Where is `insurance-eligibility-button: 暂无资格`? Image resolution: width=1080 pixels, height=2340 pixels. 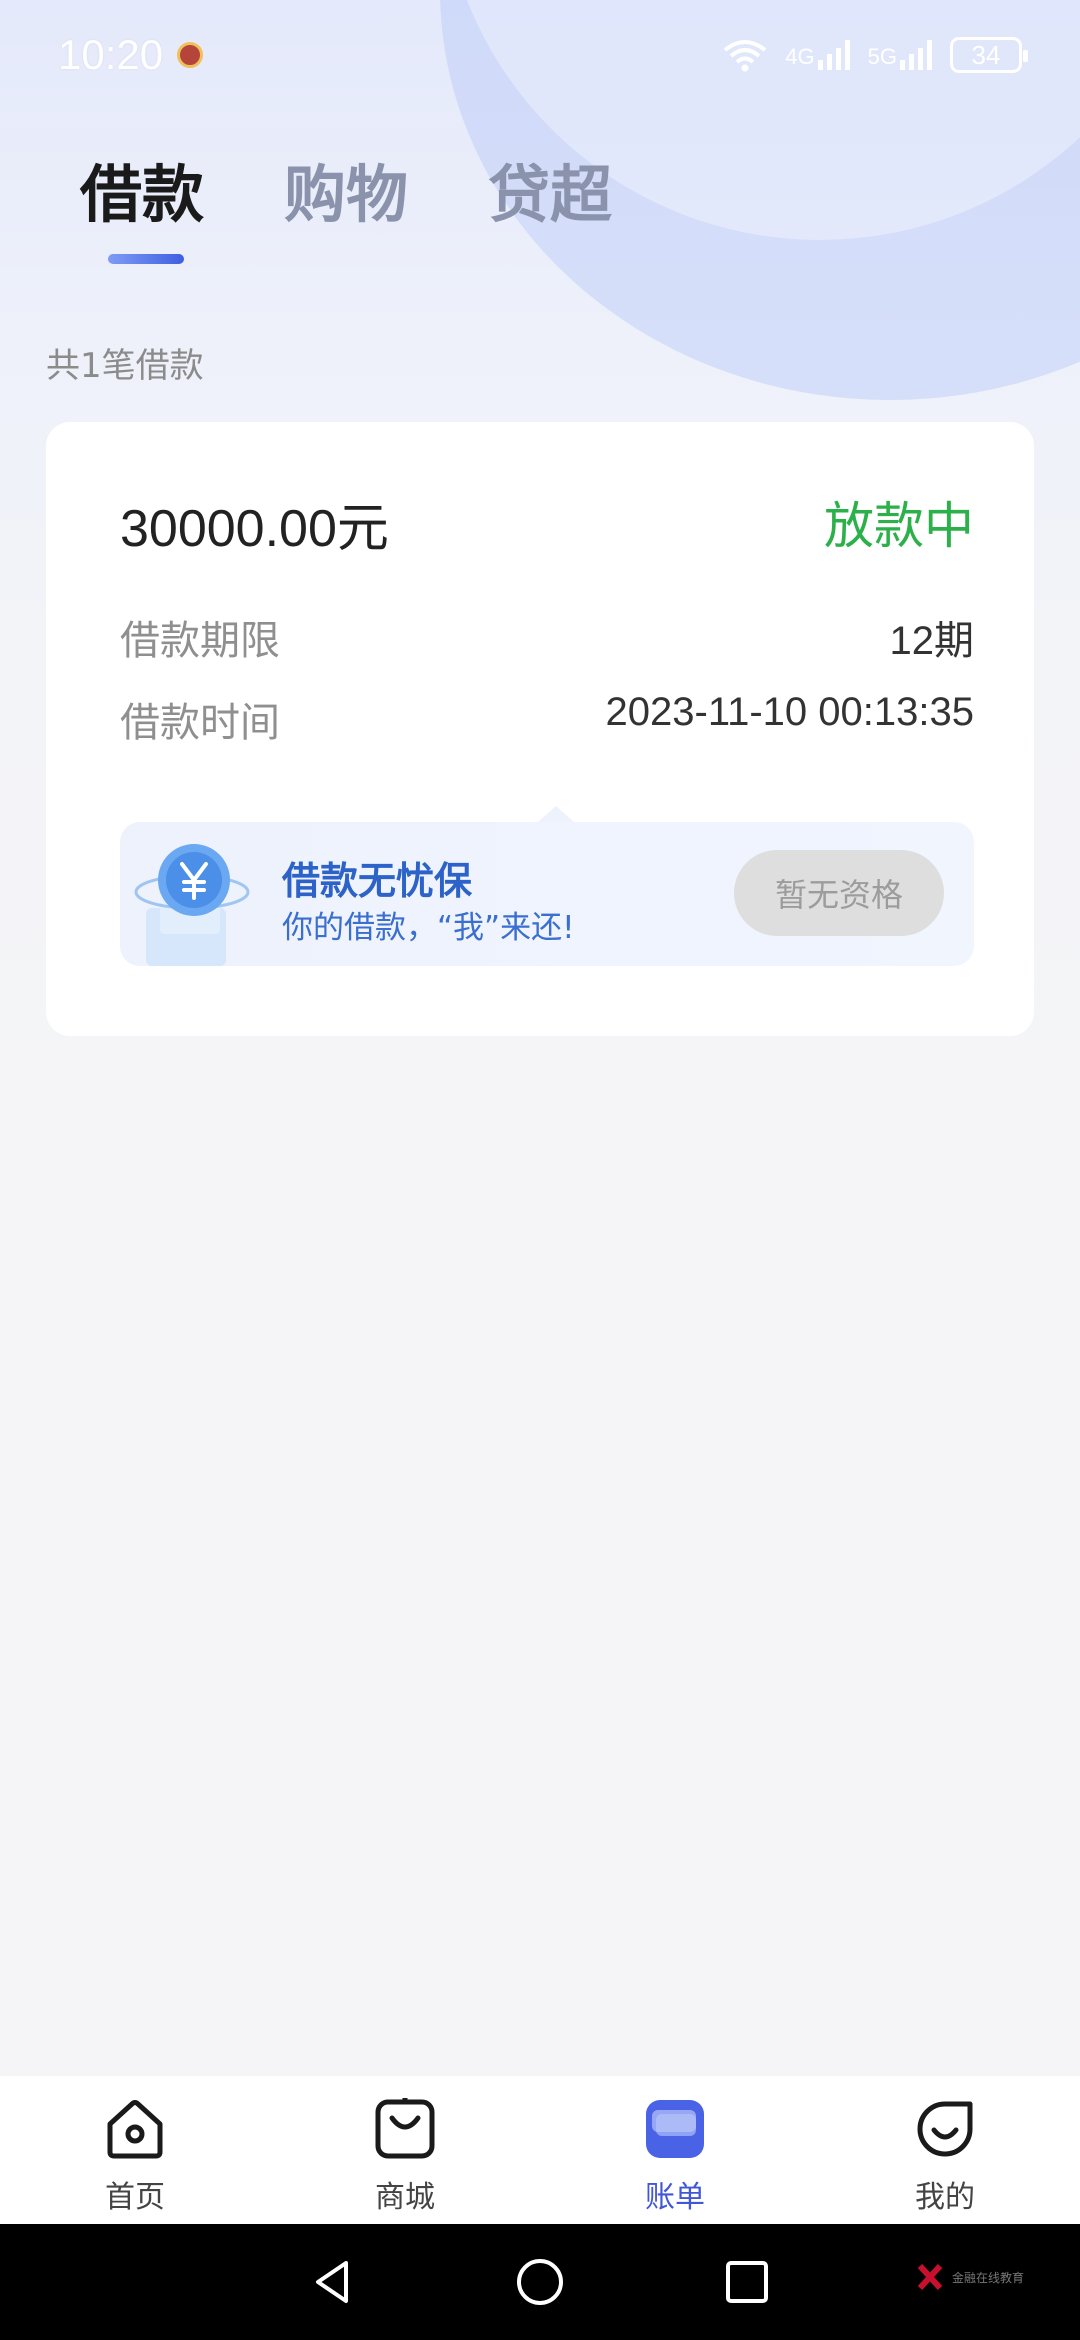
insurance-eligibility-button: 暂无资格 is located at coordinates (839, 893).